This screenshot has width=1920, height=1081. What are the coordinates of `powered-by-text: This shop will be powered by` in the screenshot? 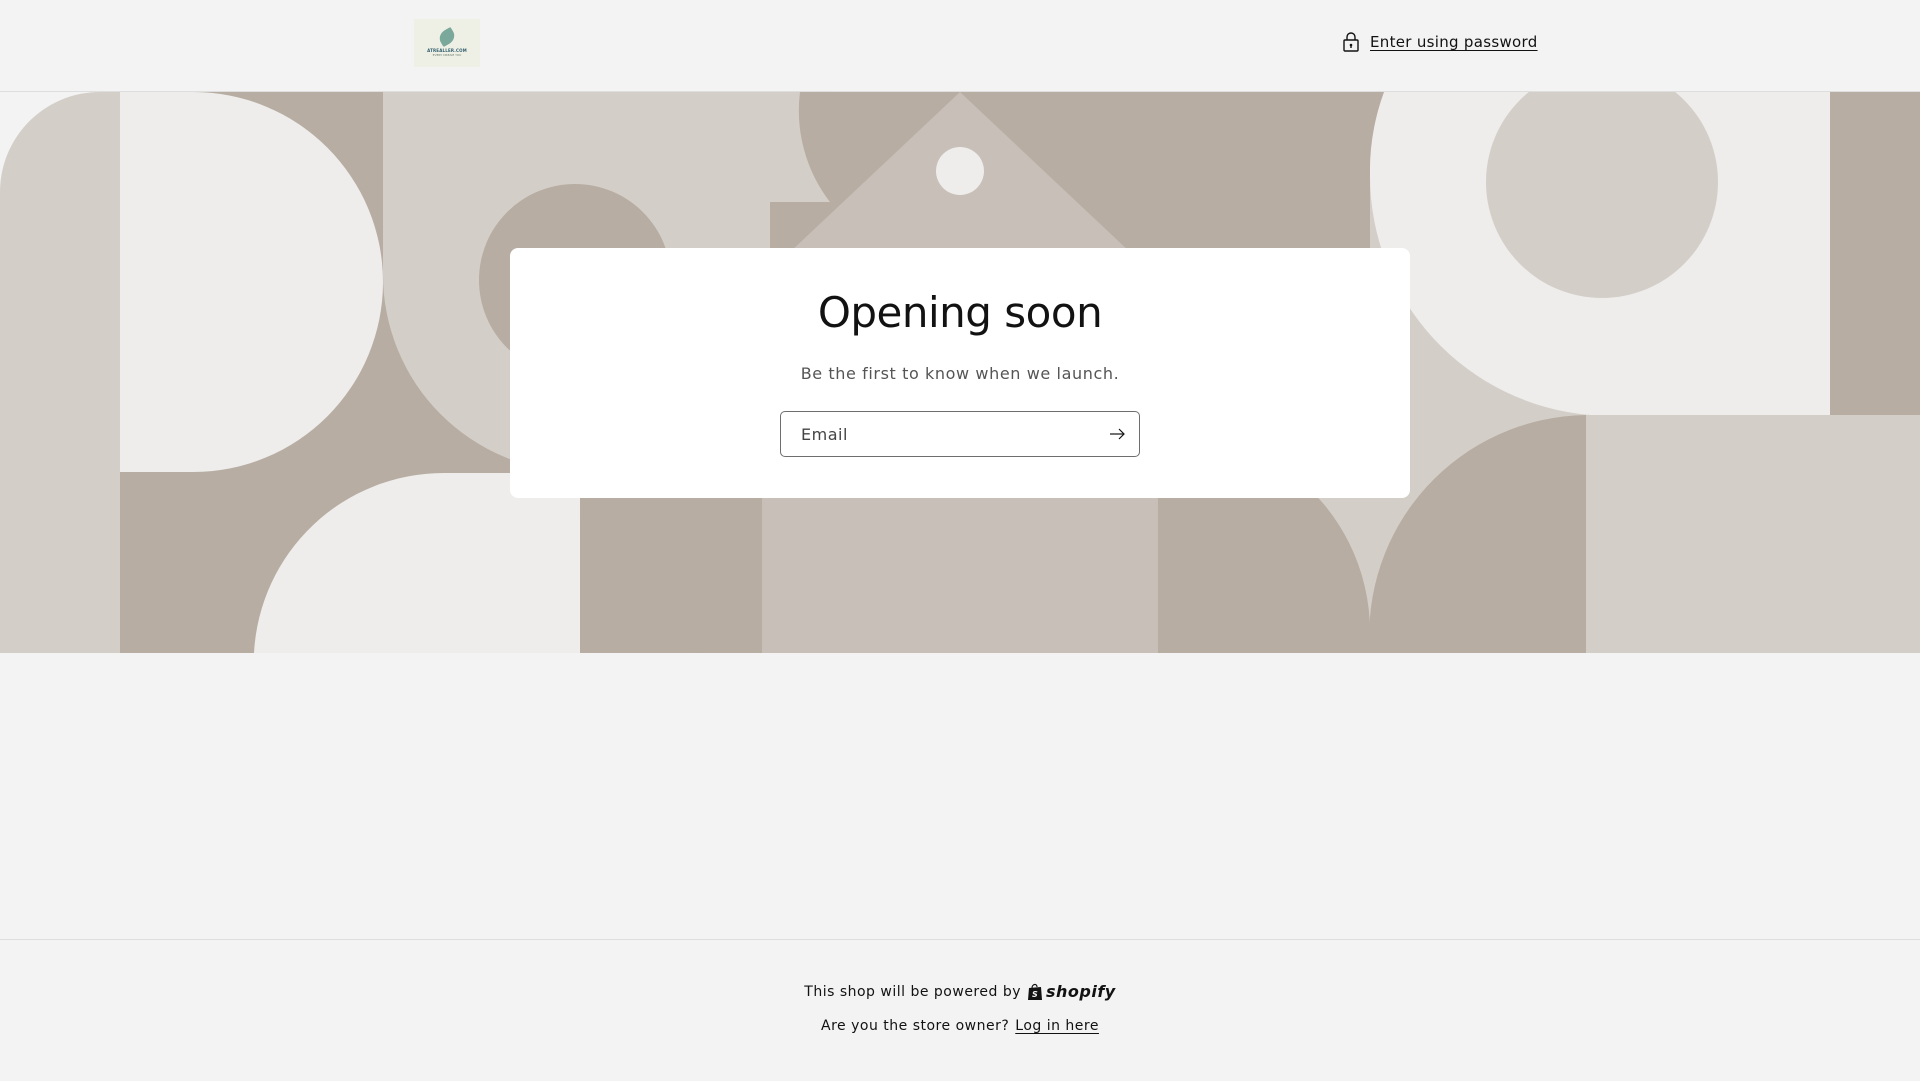 It's located at (912, 991).